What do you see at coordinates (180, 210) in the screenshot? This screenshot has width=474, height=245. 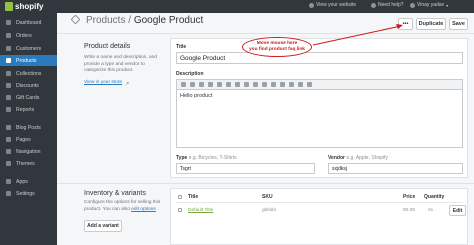 I see `row-checkbox` at bounding box center [180, 210].